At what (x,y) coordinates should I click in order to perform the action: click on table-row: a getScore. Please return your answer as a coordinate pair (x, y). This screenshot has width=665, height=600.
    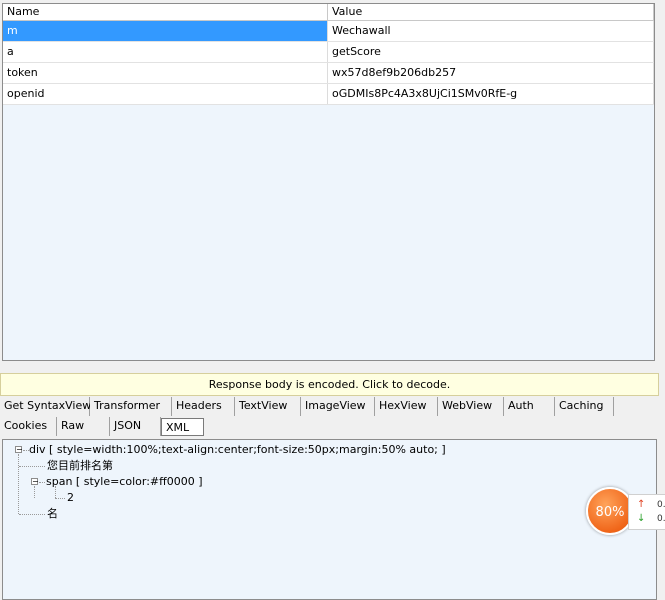
    Looking at the image, I should click on (328, 52).